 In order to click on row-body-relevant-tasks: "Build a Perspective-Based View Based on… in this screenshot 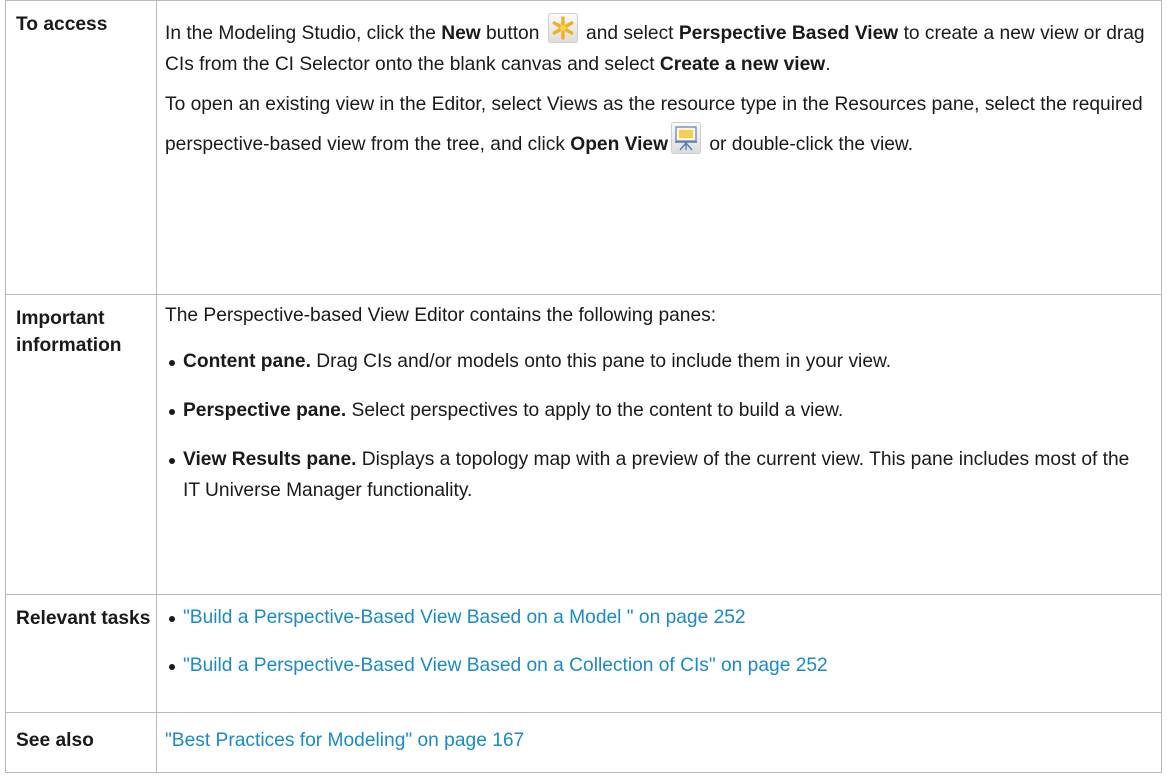, I will do `click(659, 653)`.